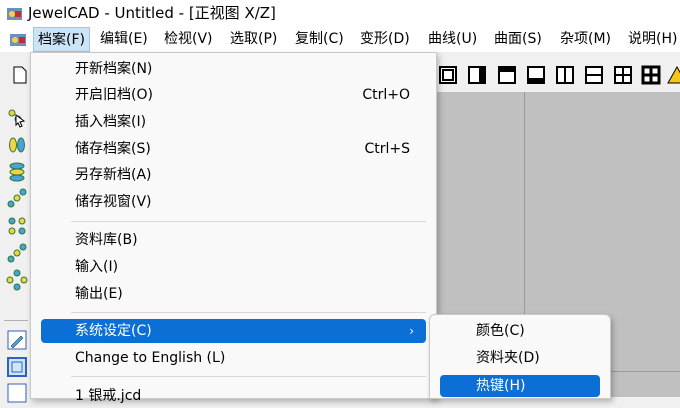 The image size is (680, 408). Describe the element at coordinates (233, 331) in the screenshot. I see `menu-item-system-settings: 系统设定(C) ›` at that location.